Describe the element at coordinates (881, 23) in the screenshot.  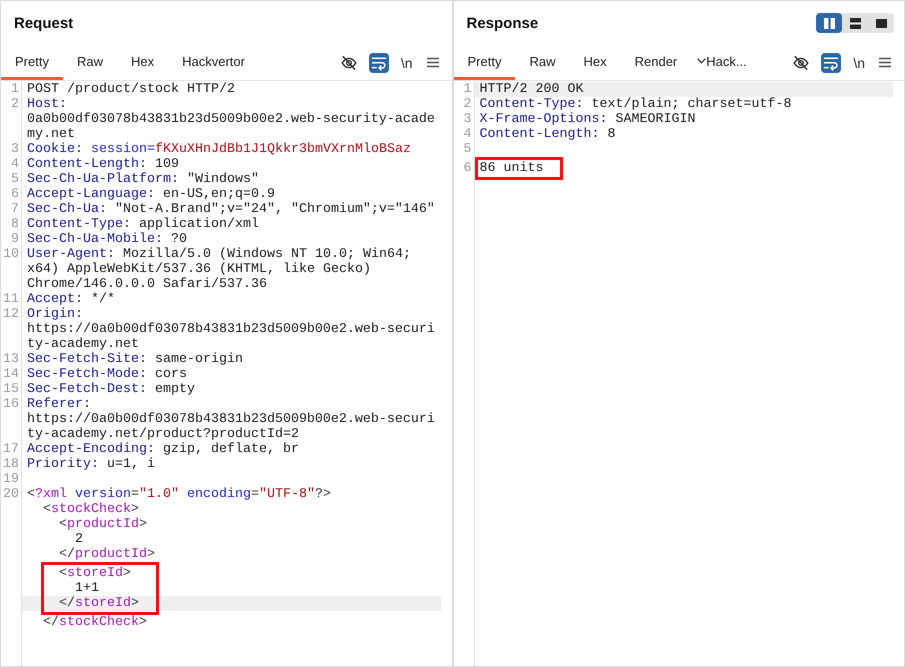
I see `square-icon` at that location.